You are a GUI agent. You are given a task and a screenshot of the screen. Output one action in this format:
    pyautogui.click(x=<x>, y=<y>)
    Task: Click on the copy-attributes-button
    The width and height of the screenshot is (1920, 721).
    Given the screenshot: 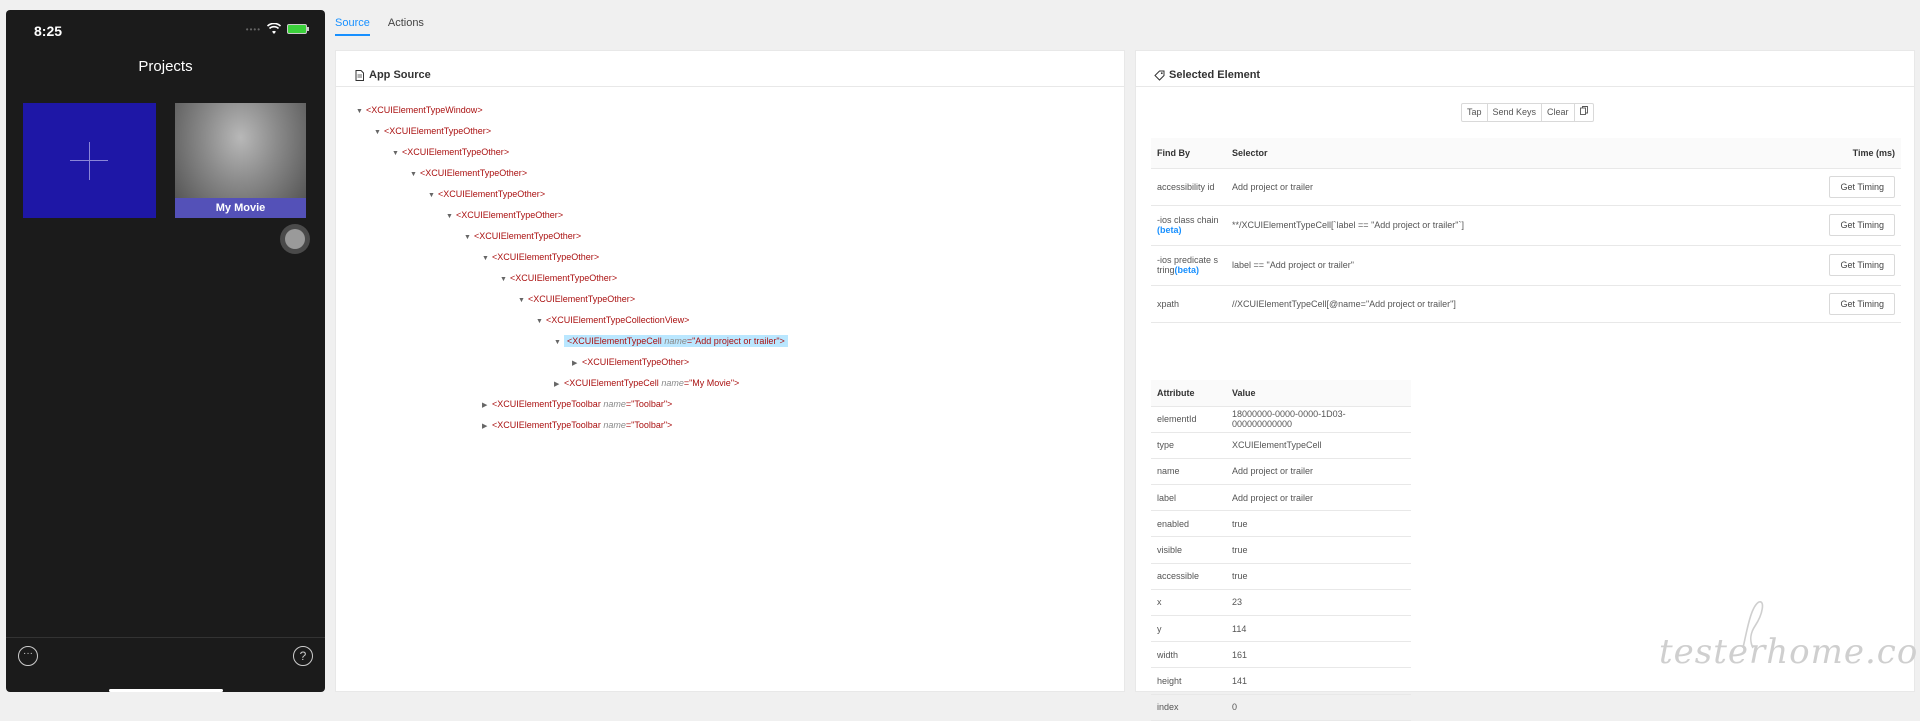 What is the action you would take?
    pyautogui.click(x=1584, y=112)
    